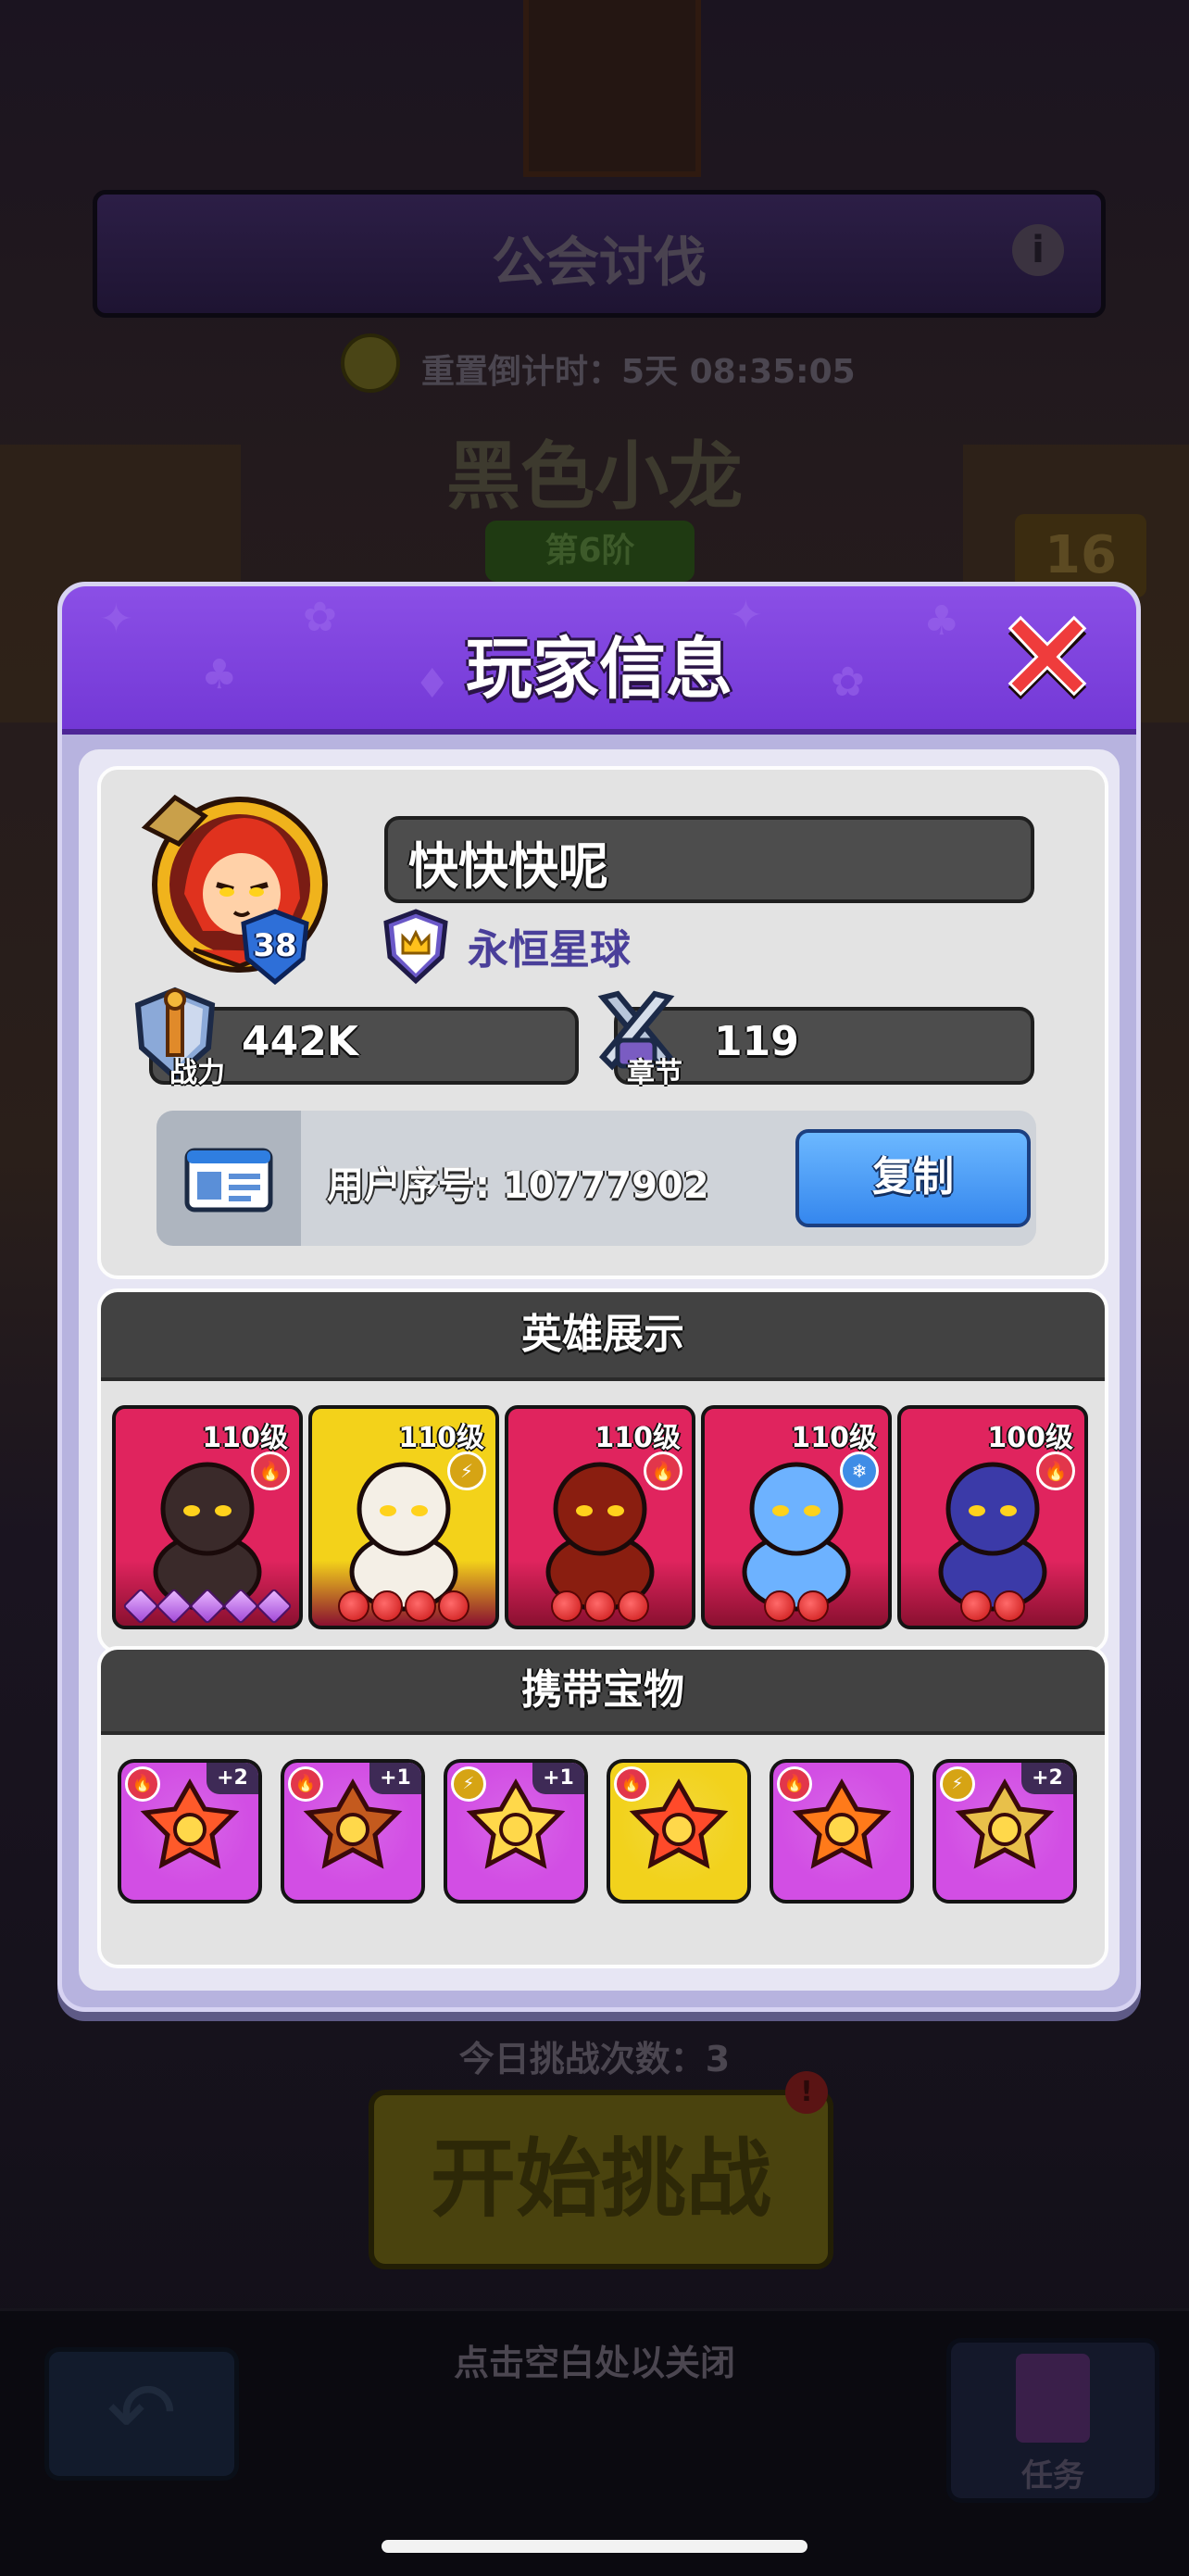  I want to click on id-card-area, so click(228, 1178).